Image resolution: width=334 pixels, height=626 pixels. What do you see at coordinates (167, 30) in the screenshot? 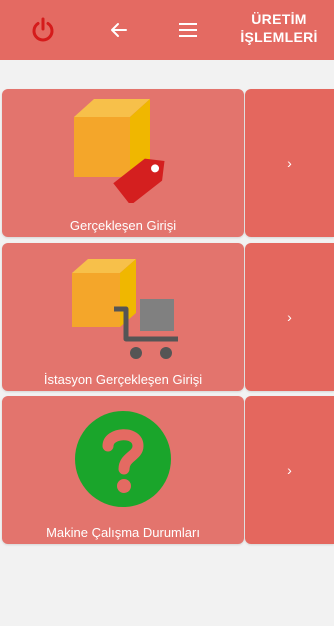
I see `app-header: ÜRETİM İŞLEMLERİ` at bounding box center [167, 30].